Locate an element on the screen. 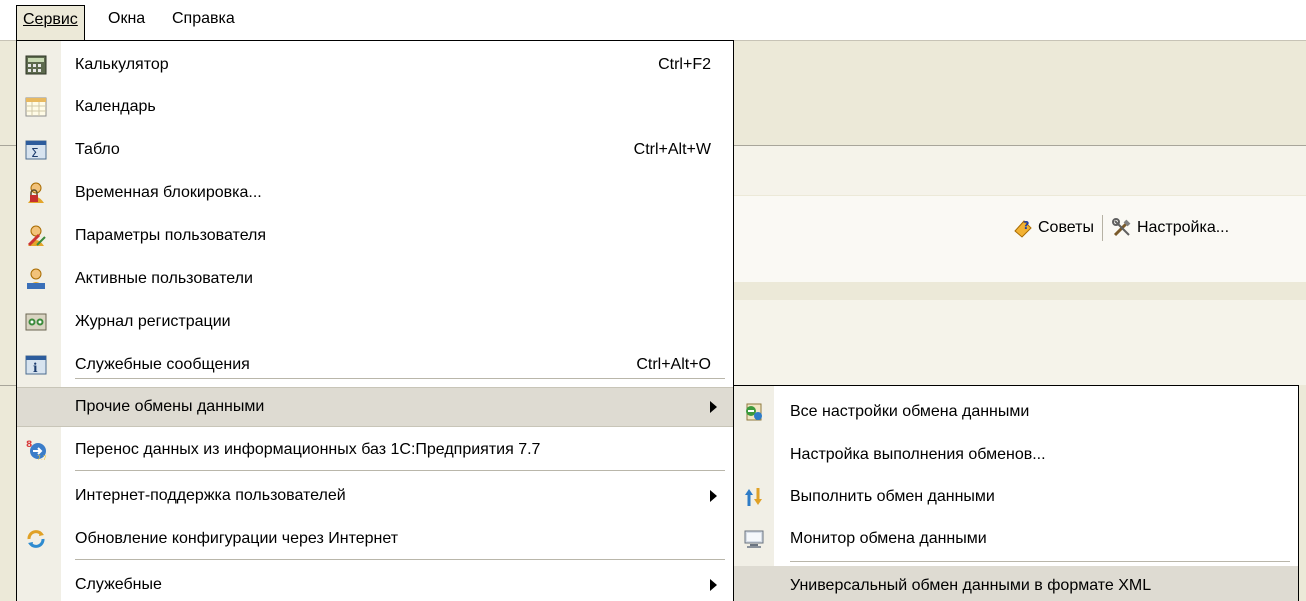  menu-item-label: Прочие обмены данными is located at coordinates (170, 406).